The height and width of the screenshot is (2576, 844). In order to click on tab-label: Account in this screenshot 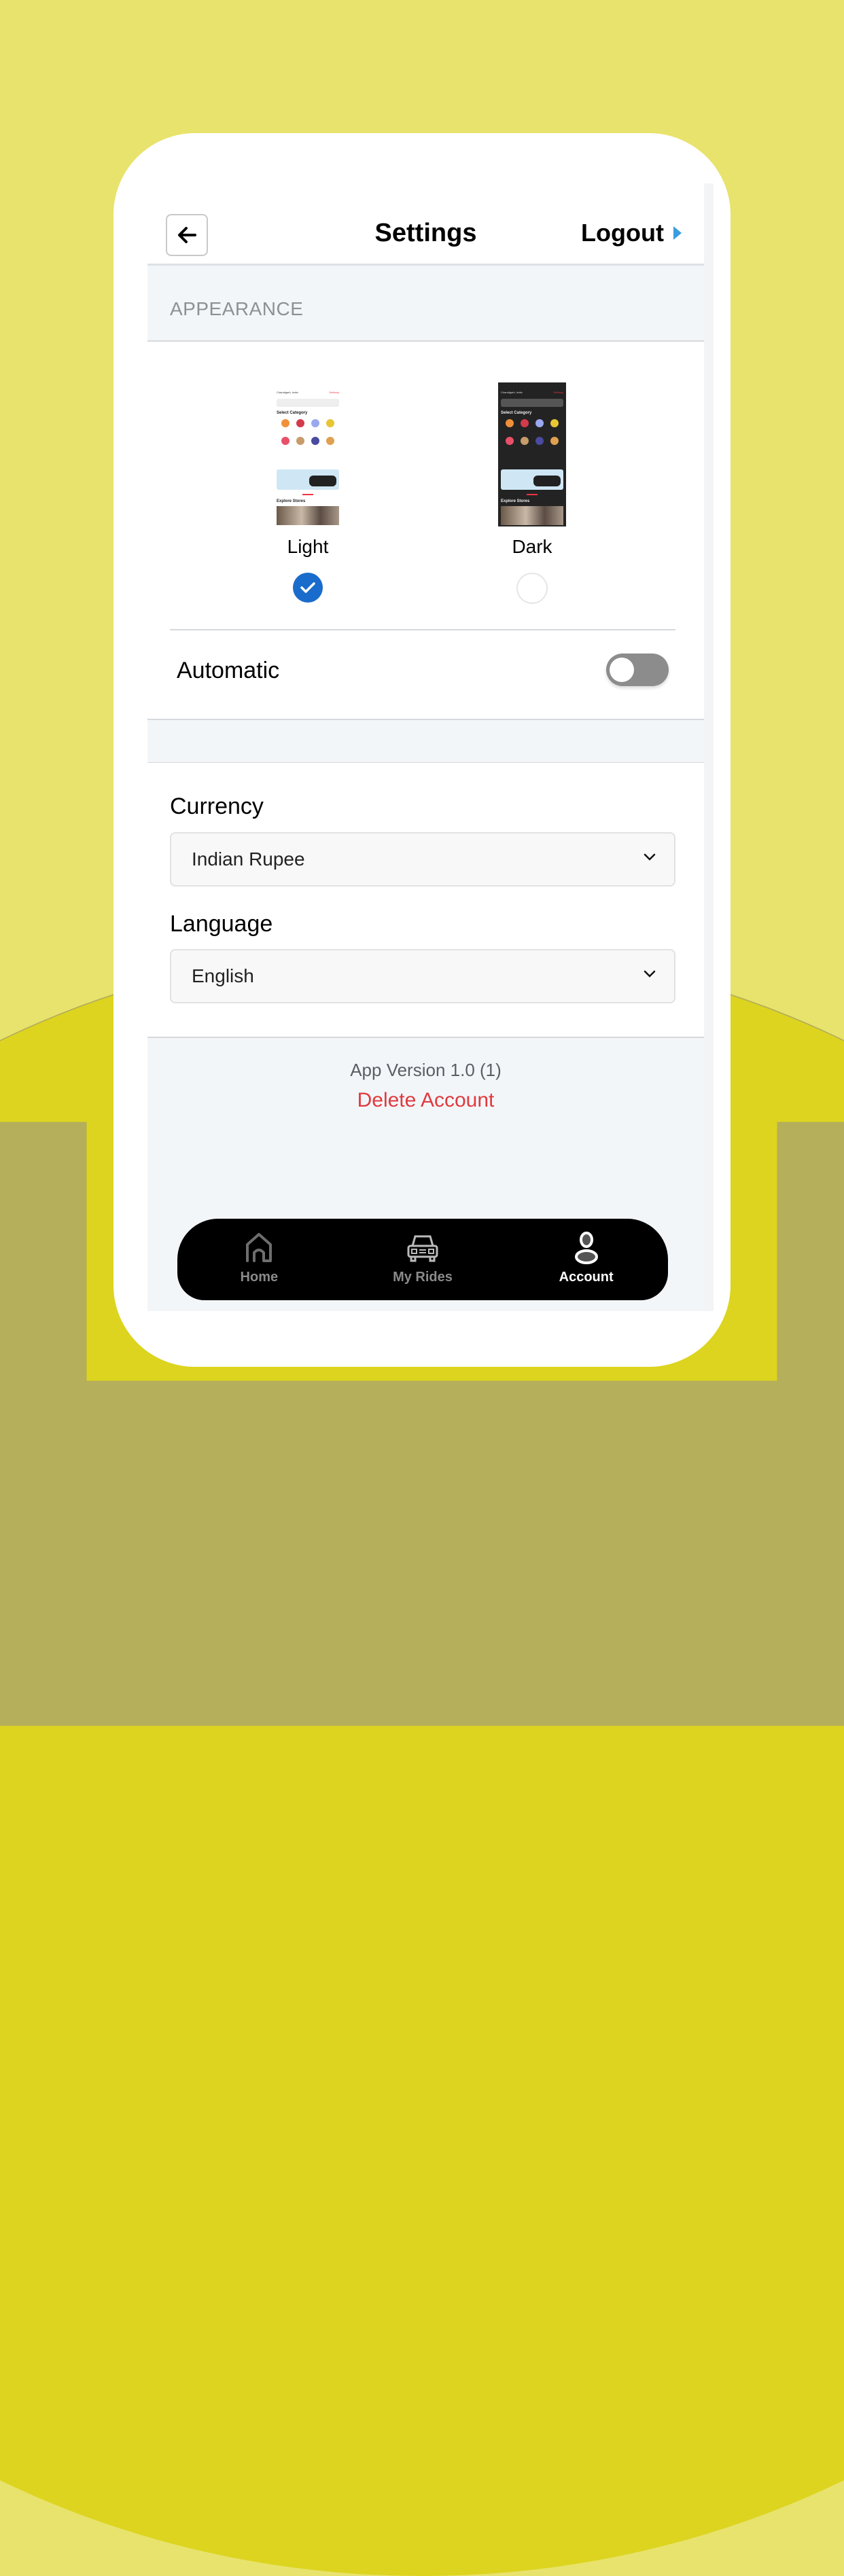, I will do `click(586, 1277)`.